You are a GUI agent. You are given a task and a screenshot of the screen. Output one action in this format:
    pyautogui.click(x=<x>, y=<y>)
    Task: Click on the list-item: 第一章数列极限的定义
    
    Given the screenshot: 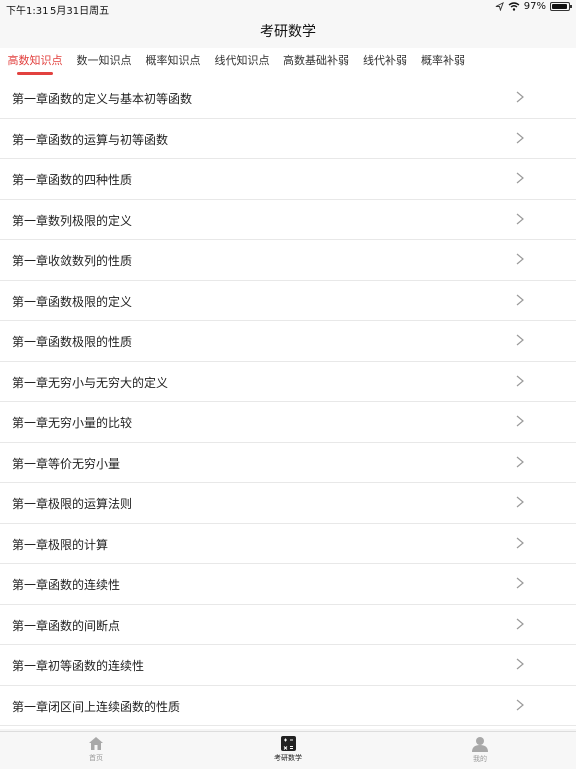 What is the action you would take?
    pyautogui.click(x=288, y=219)
    